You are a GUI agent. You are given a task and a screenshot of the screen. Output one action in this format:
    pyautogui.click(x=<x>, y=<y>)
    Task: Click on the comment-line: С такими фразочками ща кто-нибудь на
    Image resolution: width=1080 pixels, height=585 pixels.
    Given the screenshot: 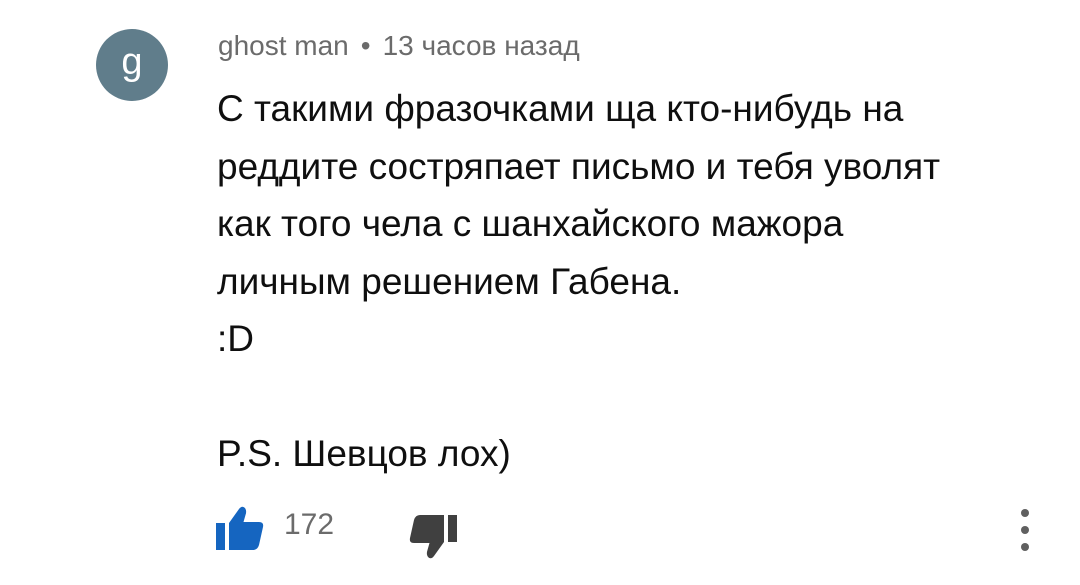 What is the action you would take?
    pyautogui.click(x=560, y=108)
    